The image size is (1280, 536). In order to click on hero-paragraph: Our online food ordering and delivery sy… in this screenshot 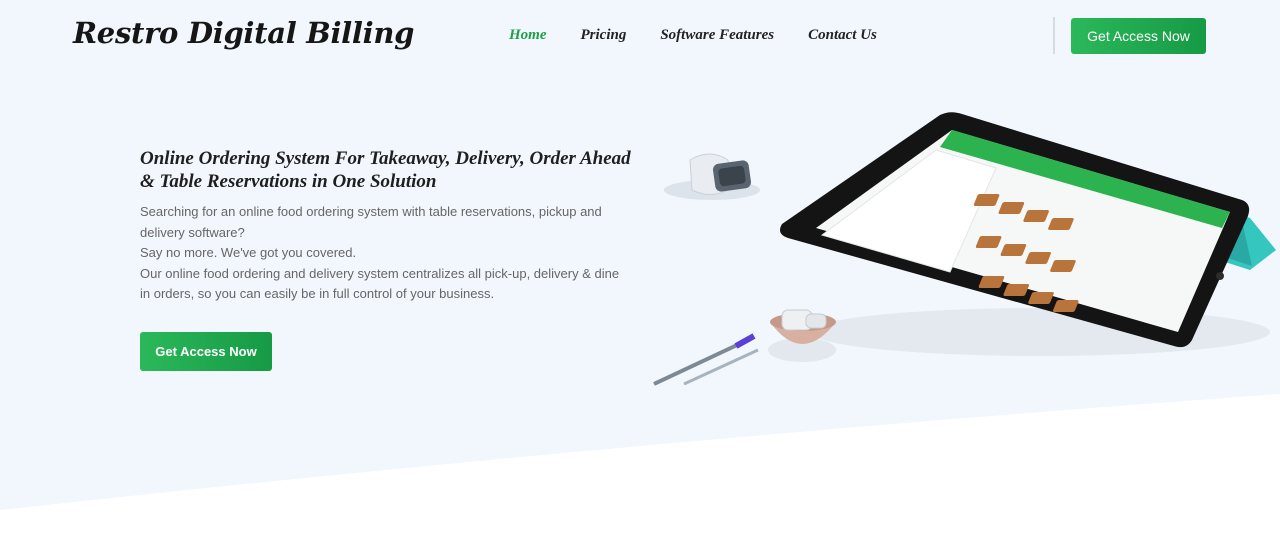, I will do `click(380, 283)`.